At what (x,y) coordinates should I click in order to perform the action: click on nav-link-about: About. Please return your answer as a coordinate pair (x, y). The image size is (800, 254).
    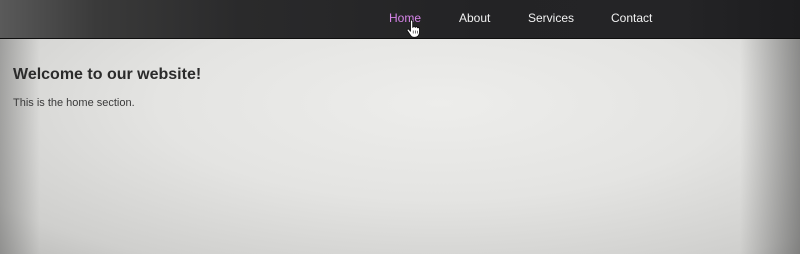
    Looking at the image, I should click on (474, 18).